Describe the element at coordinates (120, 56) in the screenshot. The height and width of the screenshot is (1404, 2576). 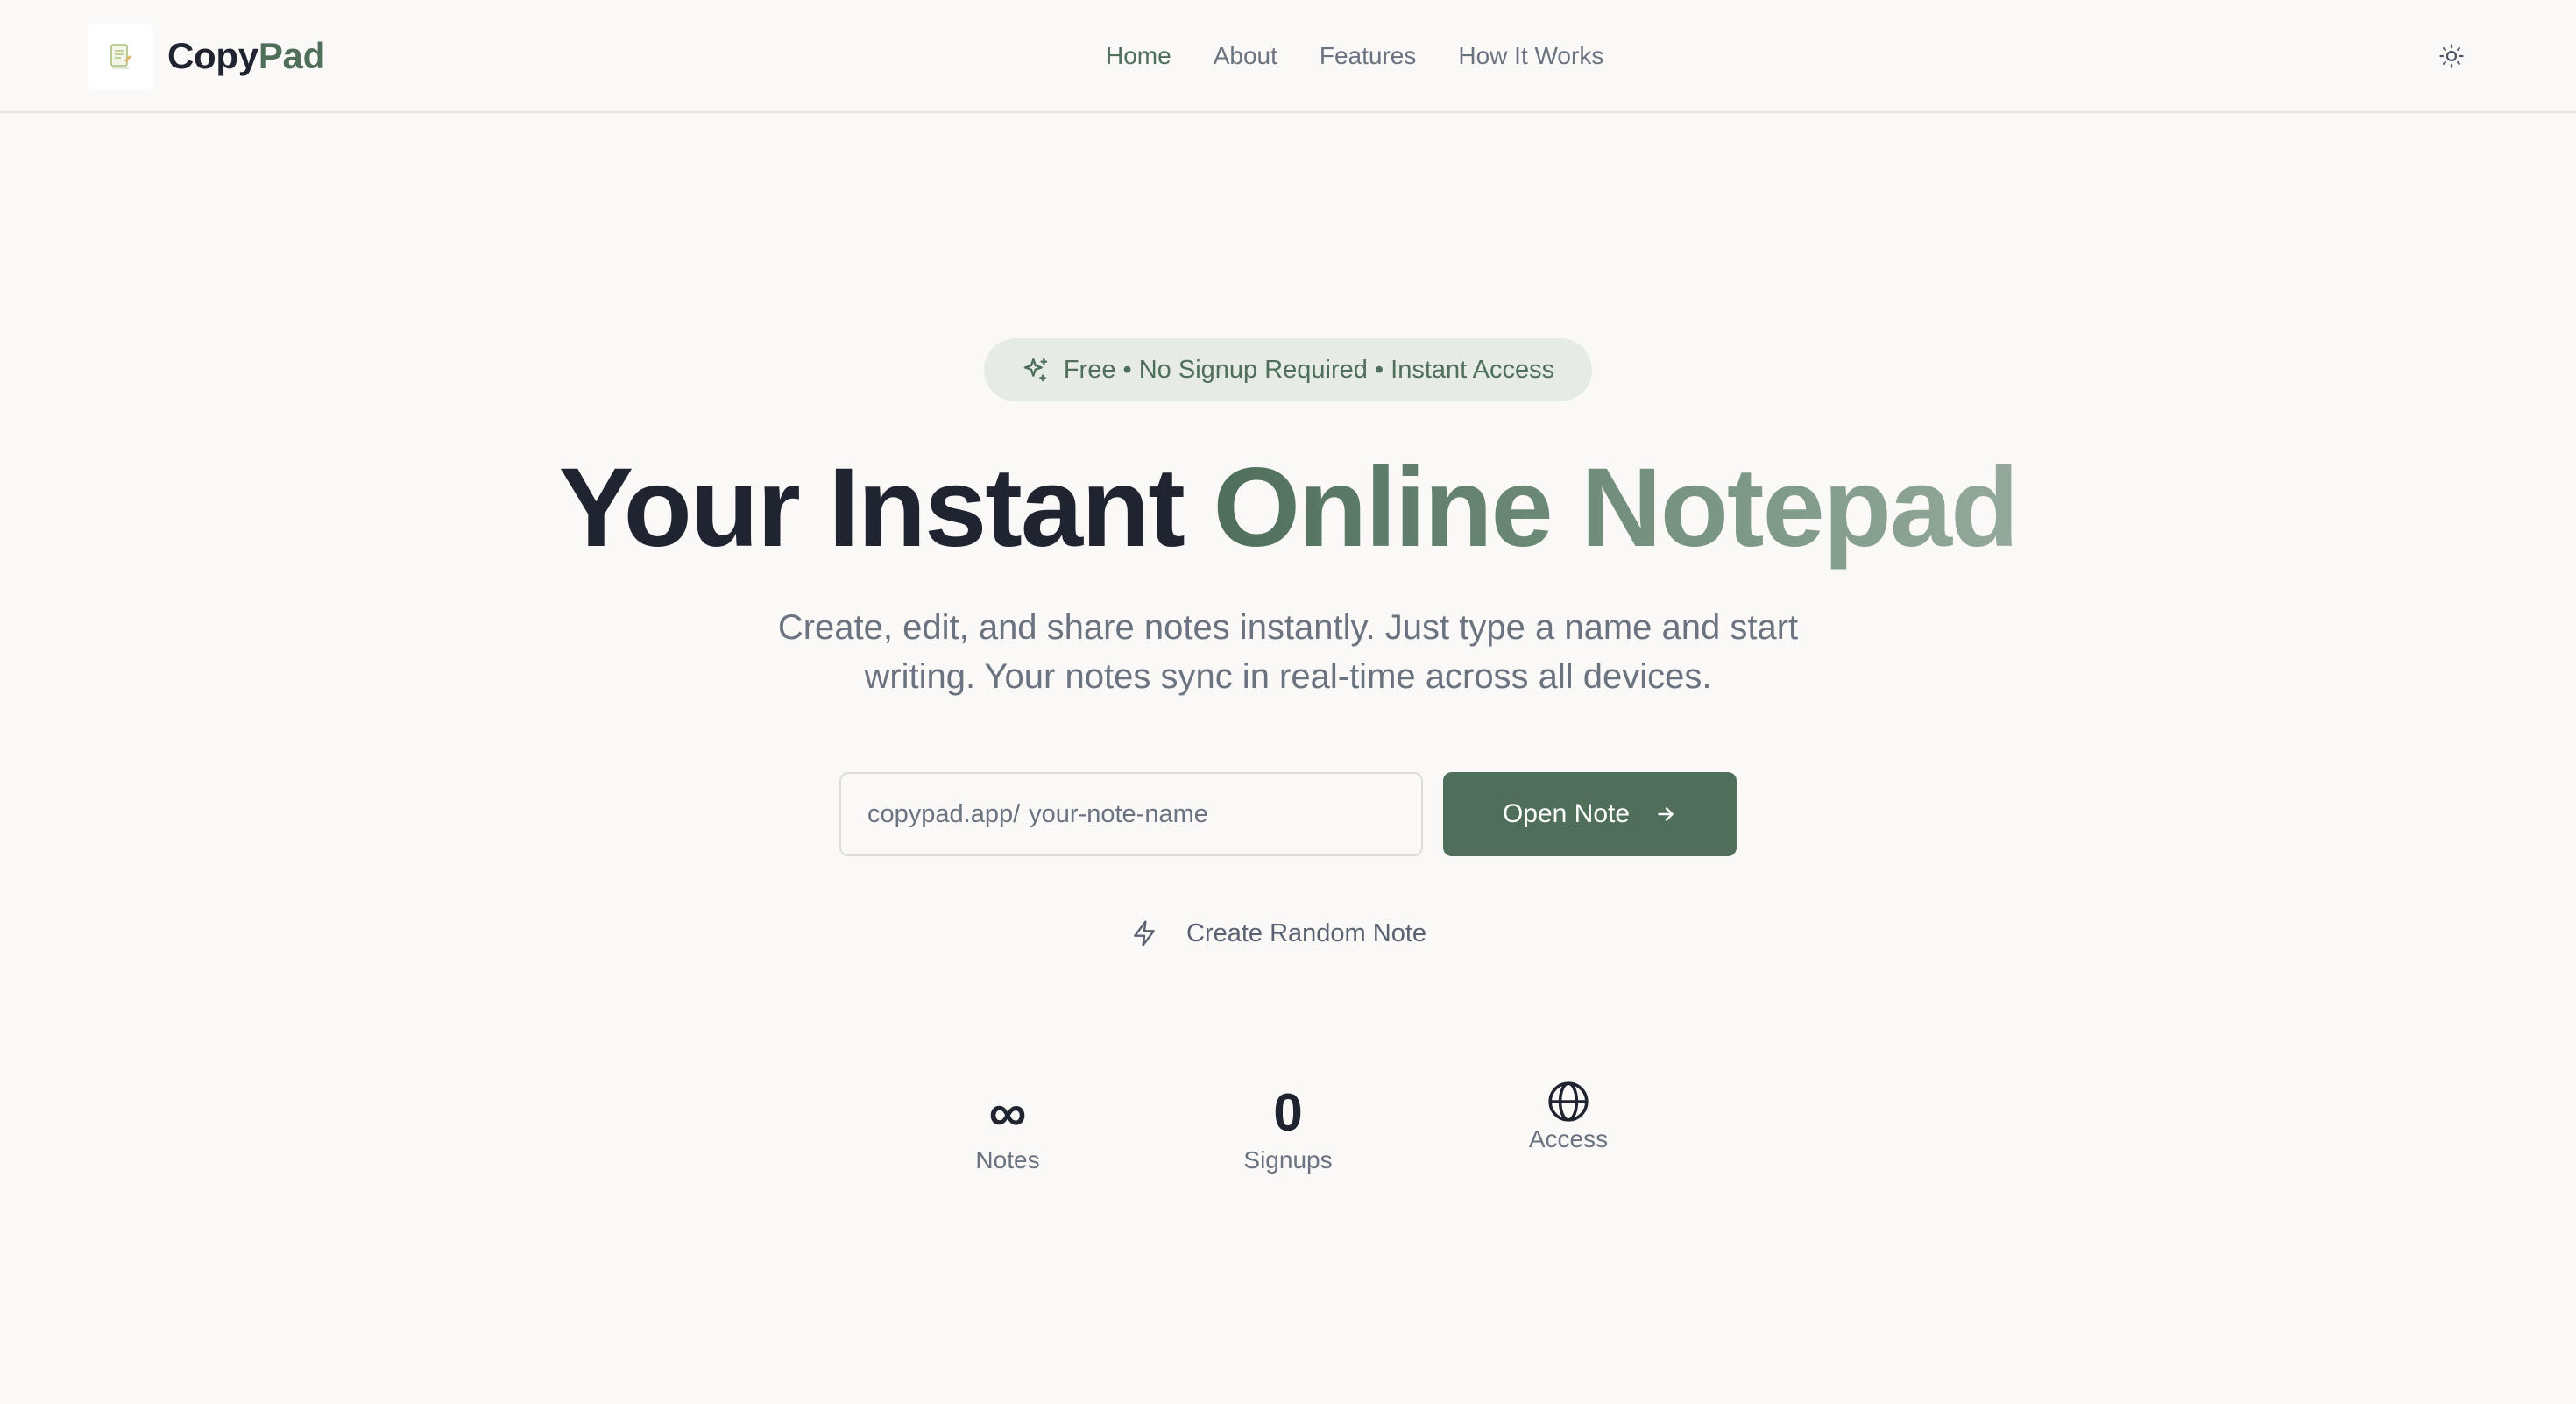
I see `notepad-icon` at that location.